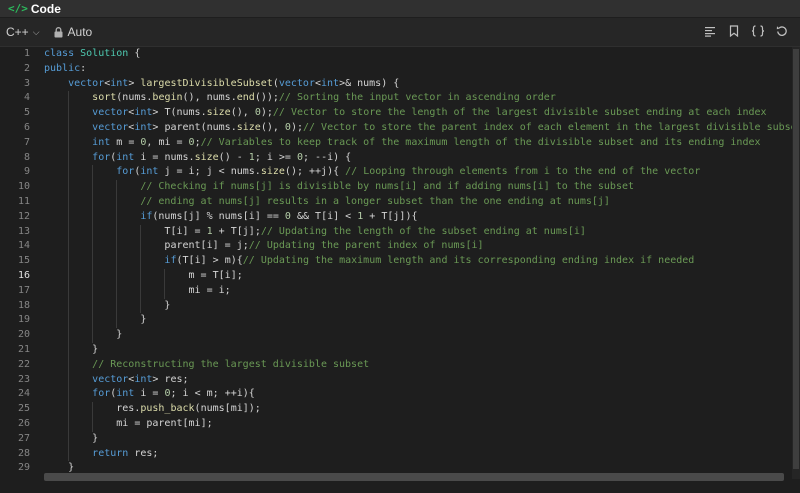 Image resolution: width=800 pixels, height=493 pixels. What do you see at coordinates (400, 8) in the screenshot?
I see `panel-header: </> Code` at bounding box center [400, 8].